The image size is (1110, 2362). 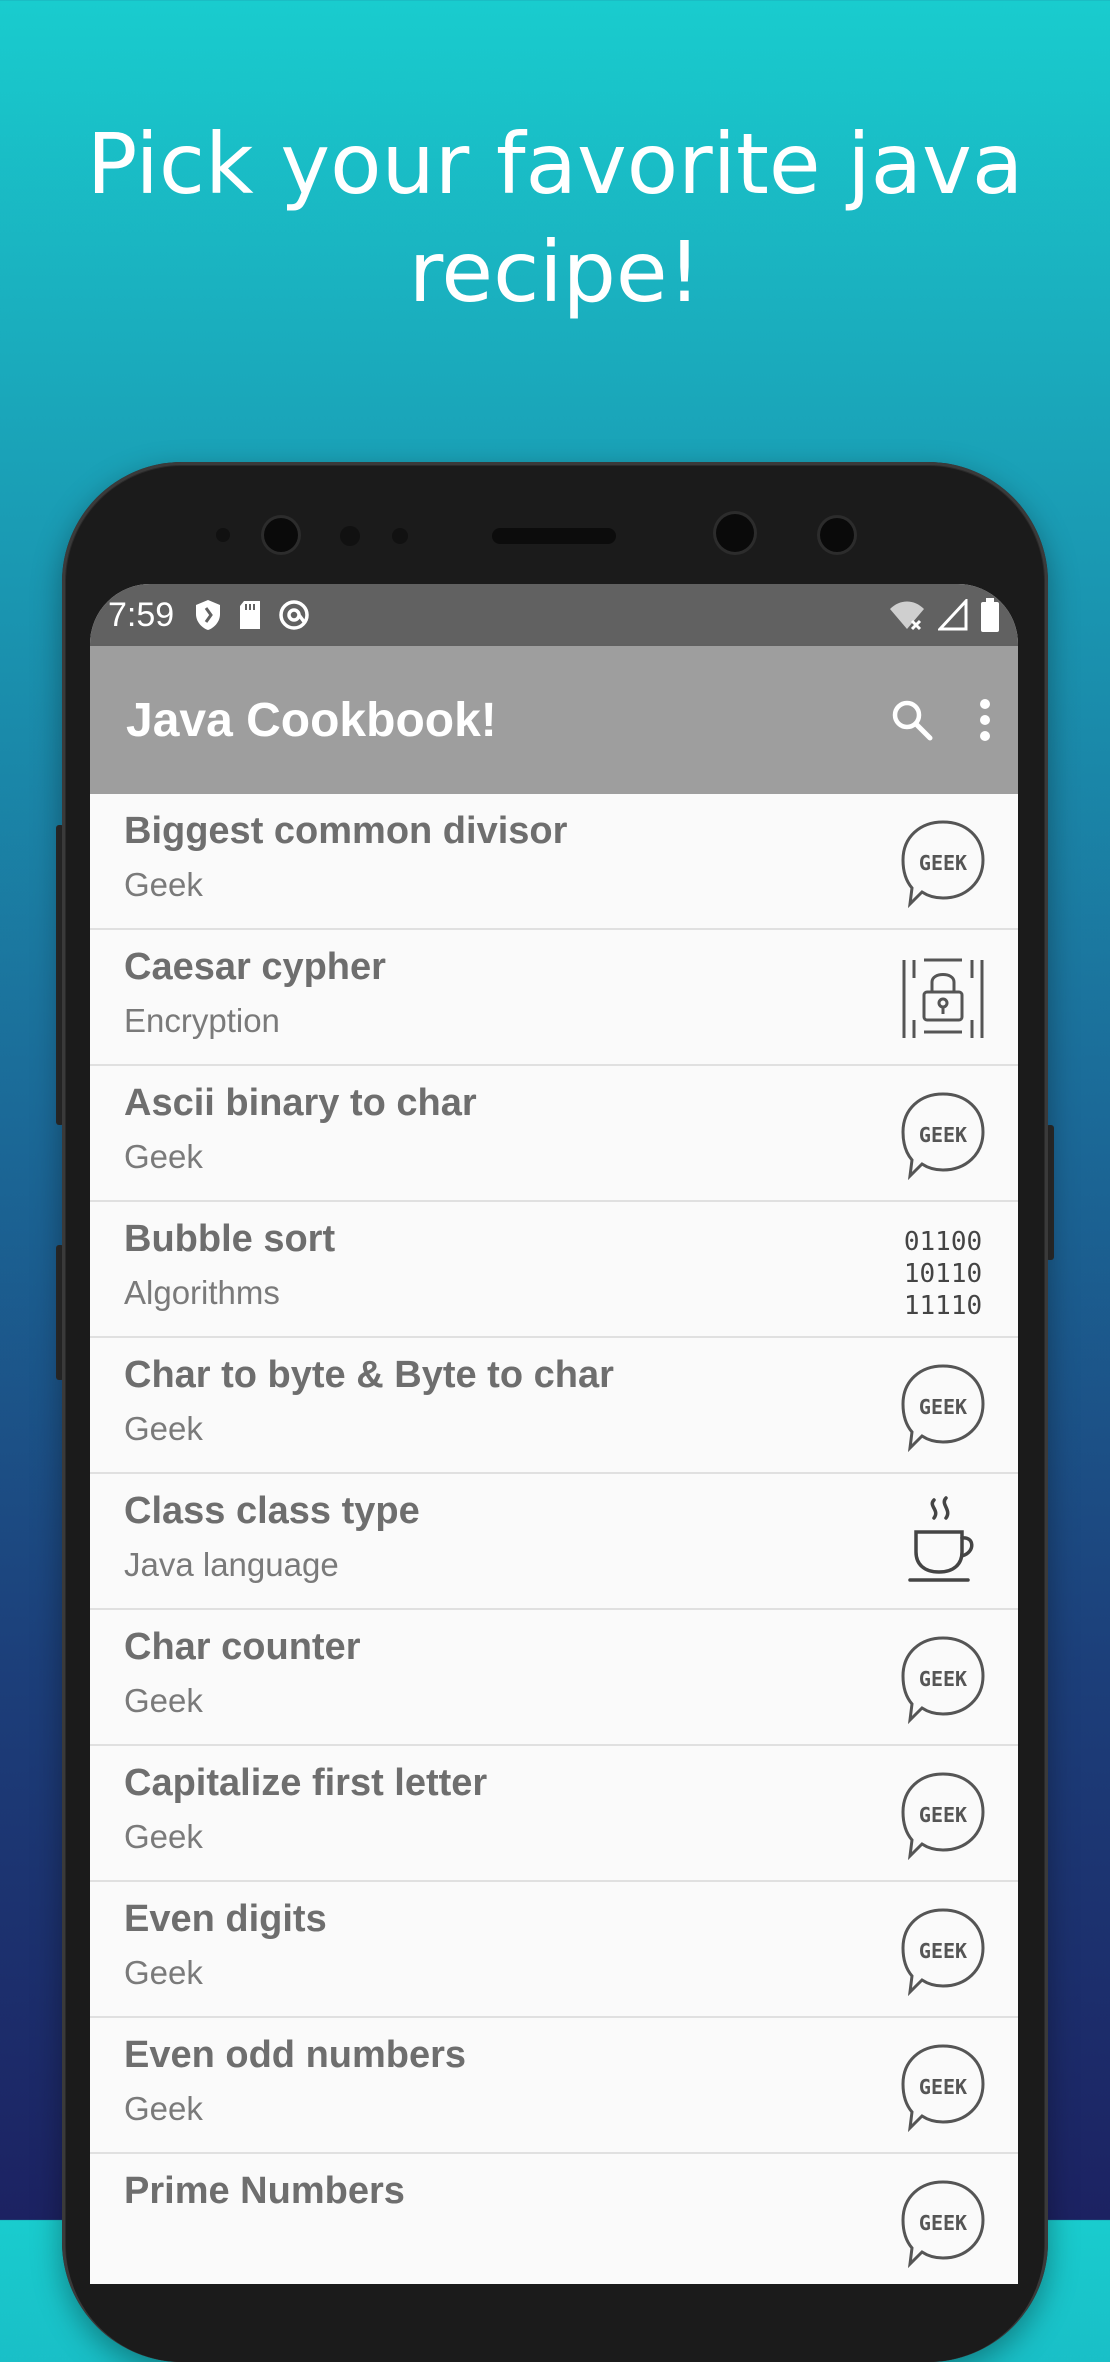 I want to click on status-bar: 7:59, so click(x=554, y=615).